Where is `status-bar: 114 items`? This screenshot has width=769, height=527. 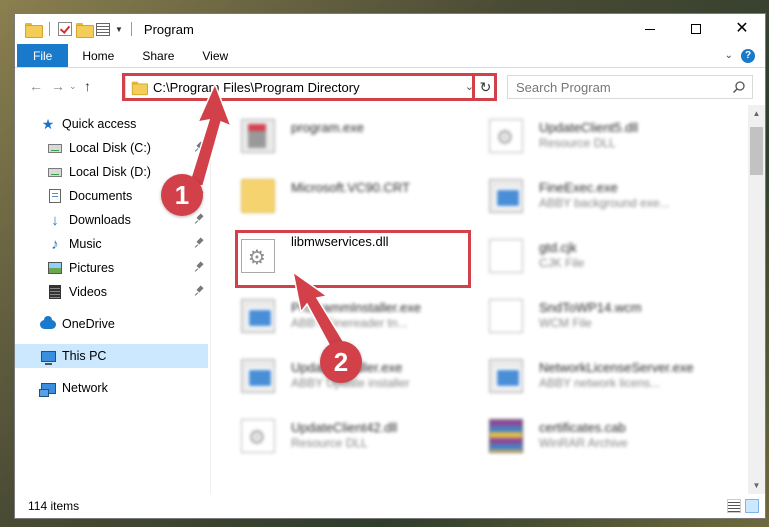 status-bar: 114 items is located at coordinates (390, 506).